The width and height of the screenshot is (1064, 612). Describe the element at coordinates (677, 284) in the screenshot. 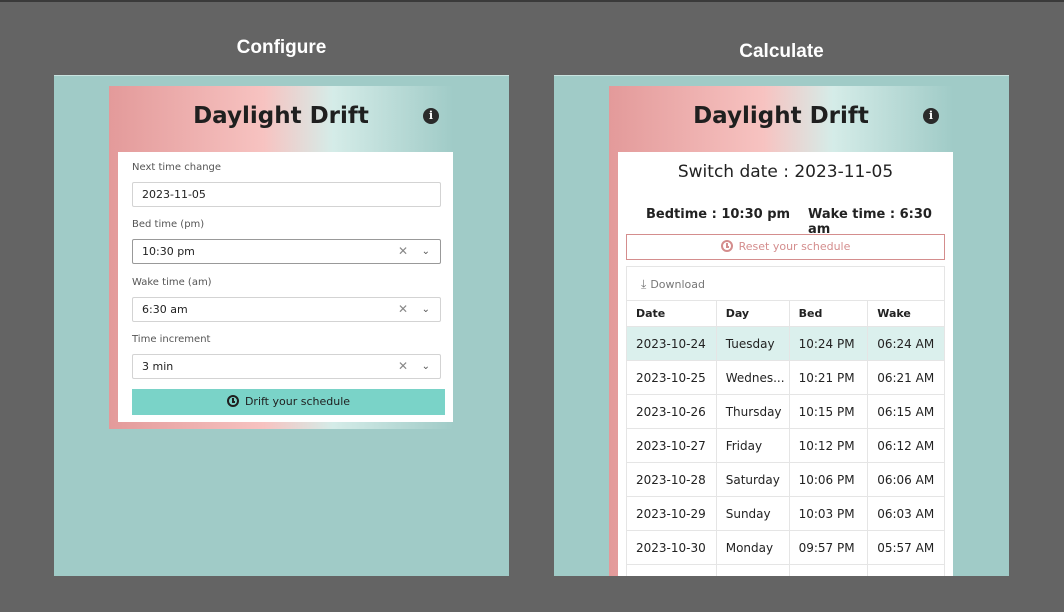

I see `download-label: Download` at that location.